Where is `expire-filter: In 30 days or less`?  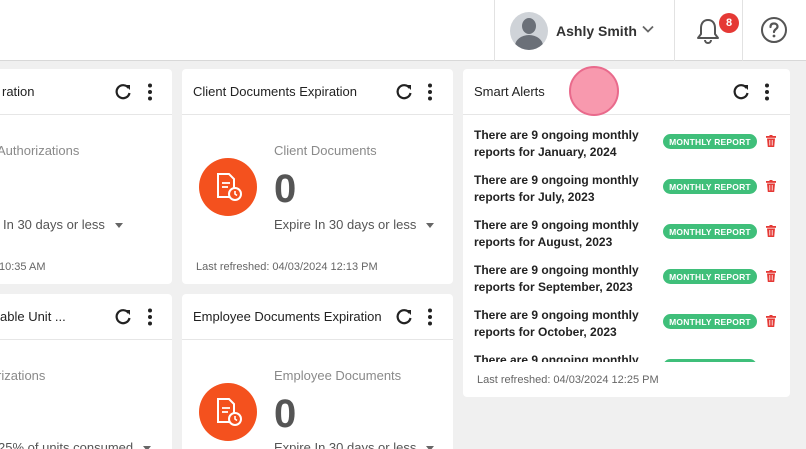
expire-filter: In 30 days or less is located at coordinates (63, 224).